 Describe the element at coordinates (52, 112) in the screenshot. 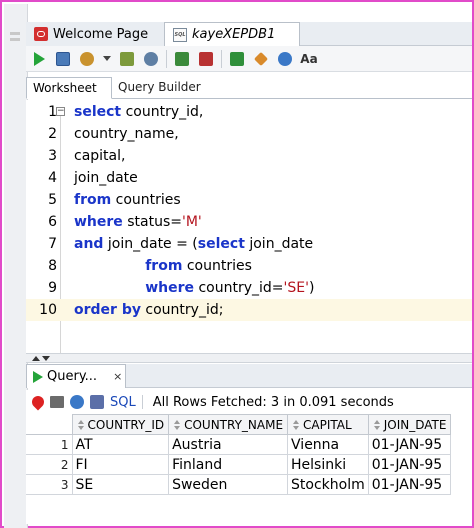

I see `line-number: 1` at that location.